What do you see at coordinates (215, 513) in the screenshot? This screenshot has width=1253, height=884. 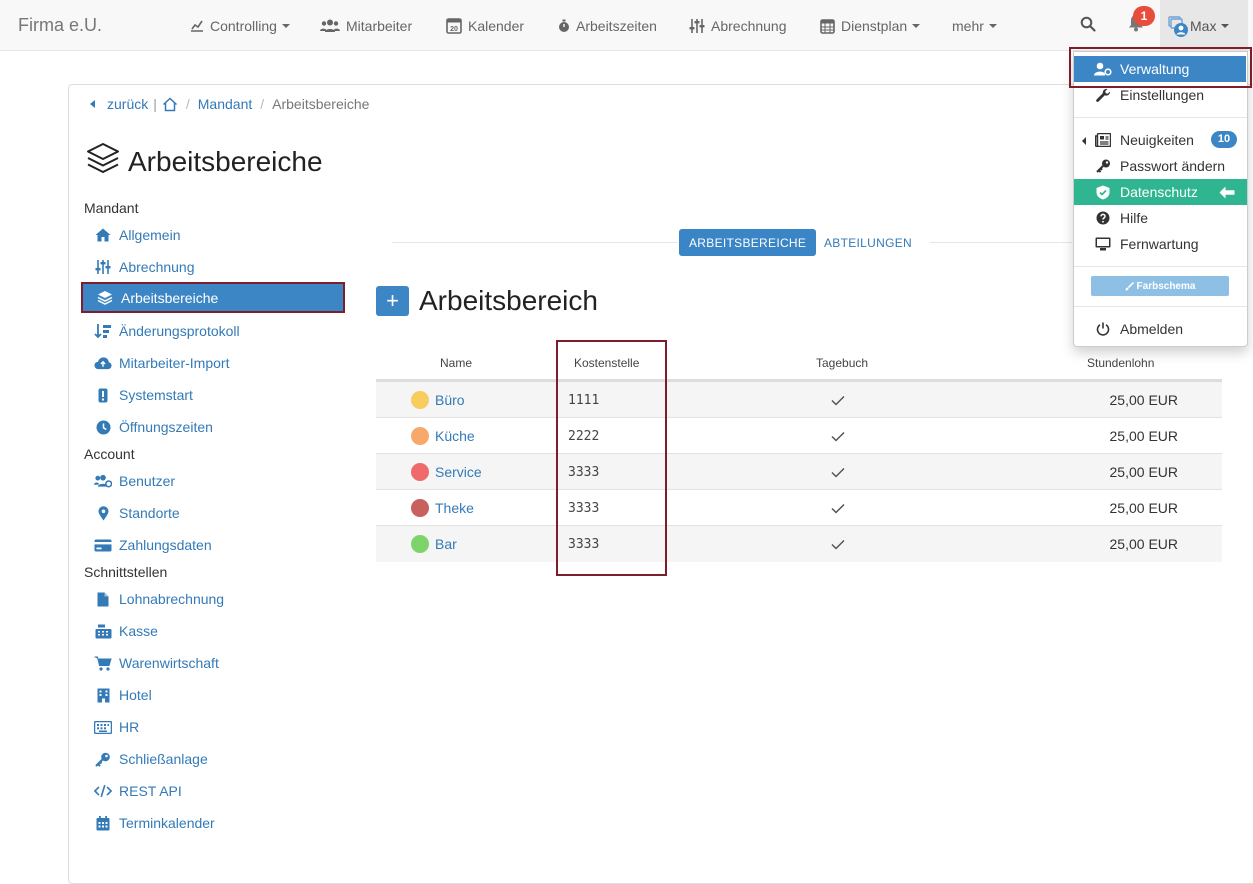 I see `sidebar-item-standorte: Standorte` at bounding box center [215, 513].